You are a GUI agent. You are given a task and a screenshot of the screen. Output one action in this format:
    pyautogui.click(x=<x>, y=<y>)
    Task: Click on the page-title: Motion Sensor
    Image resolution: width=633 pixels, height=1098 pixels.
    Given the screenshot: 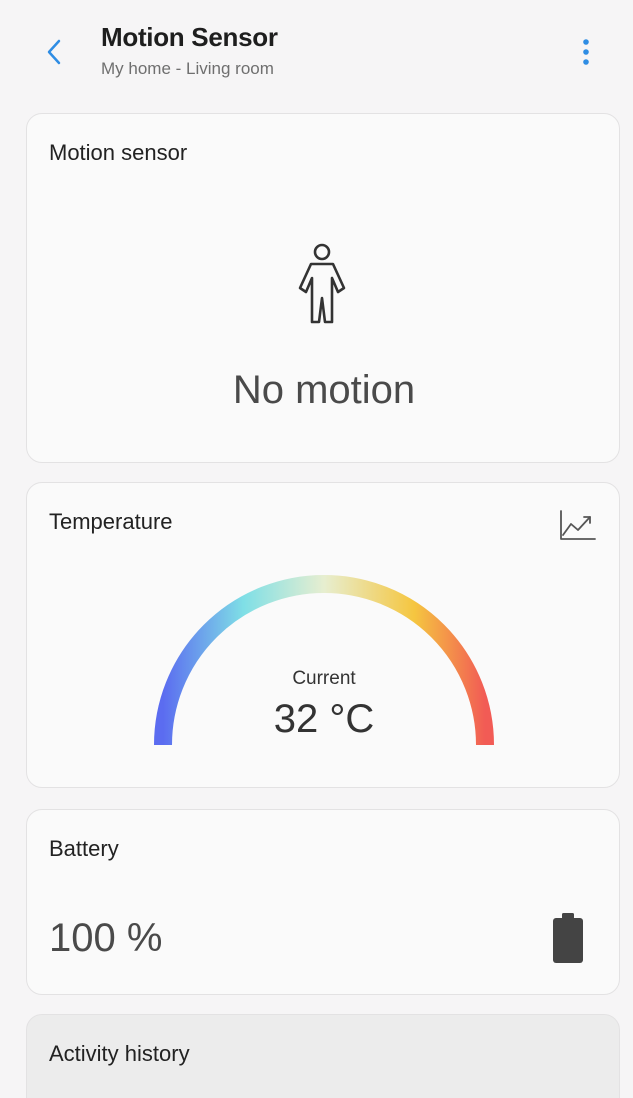 What is the action you would take?
    pyautogui.click(x=189, y=37)
    